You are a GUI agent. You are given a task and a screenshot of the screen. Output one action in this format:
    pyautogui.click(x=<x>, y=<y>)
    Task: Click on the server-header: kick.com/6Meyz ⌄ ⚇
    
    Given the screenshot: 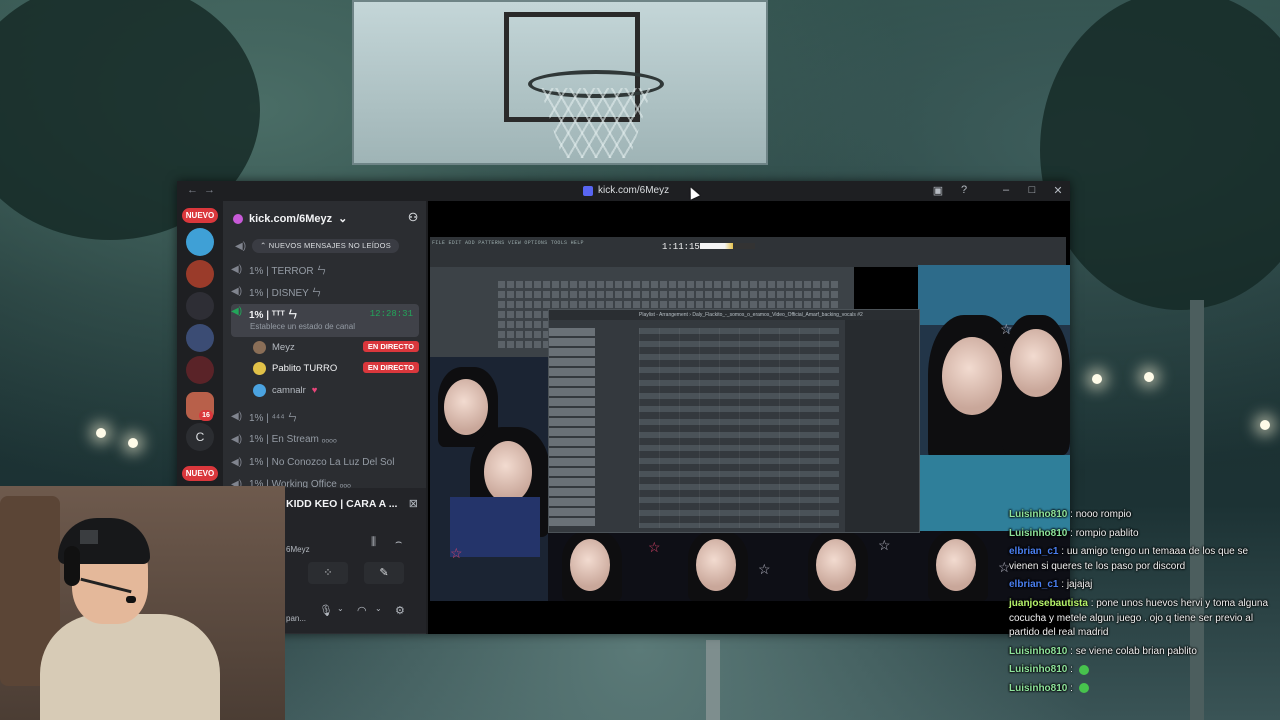 What is the action you would take?
    pyautogui.click(x=324, y=217)
    